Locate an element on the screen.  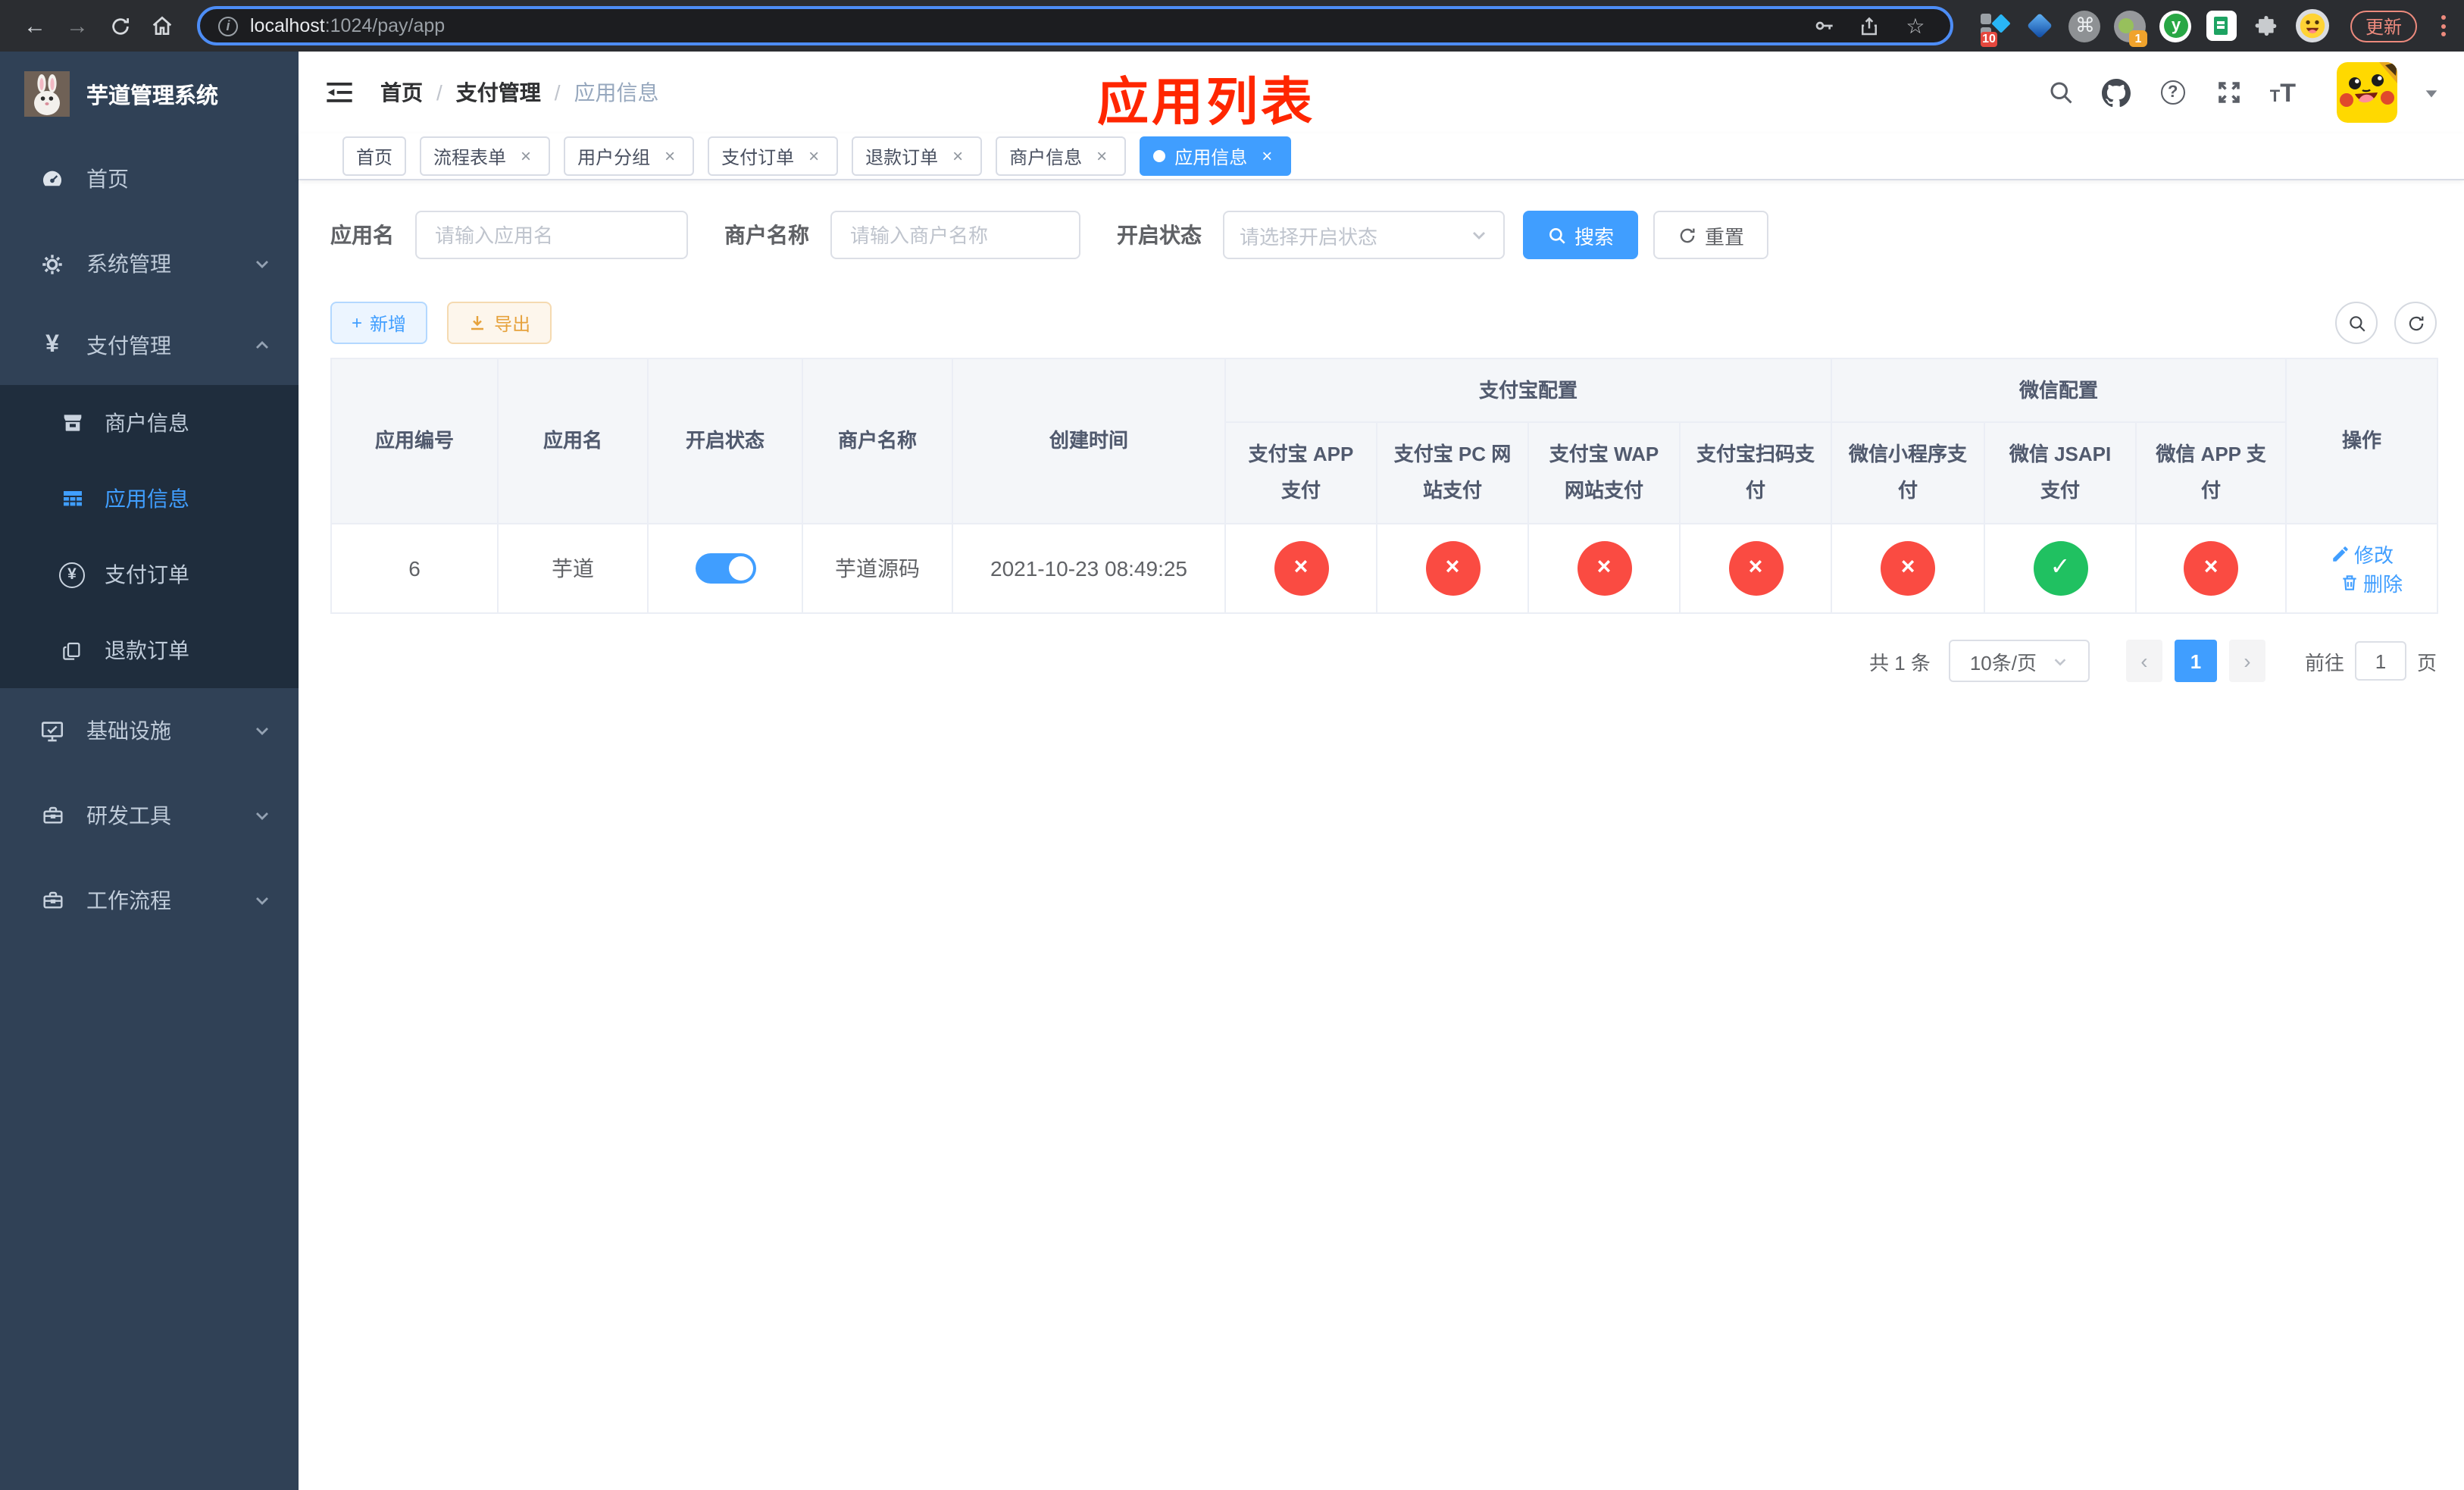
cell-actions: 修改 删除 is located at coordinates (2362, 569).